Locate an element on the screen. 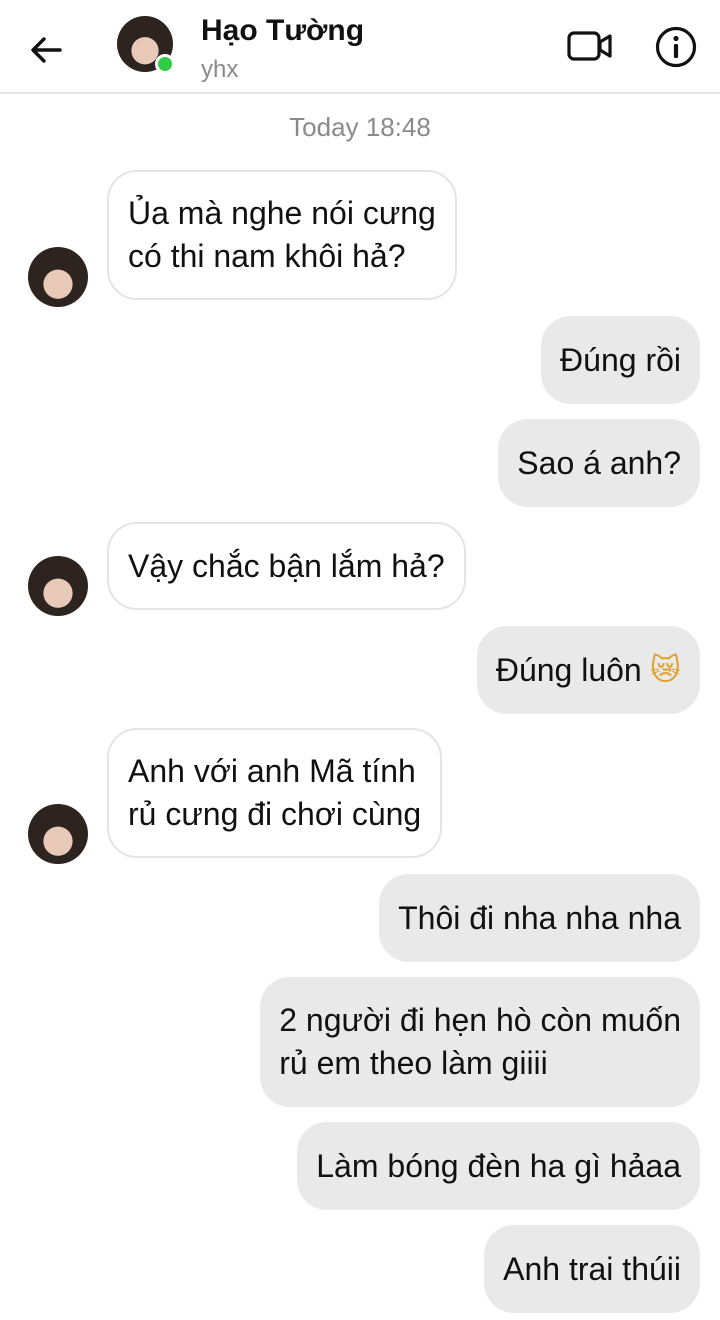 This screenshot has width=720, height=1320. message-line: Sao á anh? is located at coordinates (599, 462).